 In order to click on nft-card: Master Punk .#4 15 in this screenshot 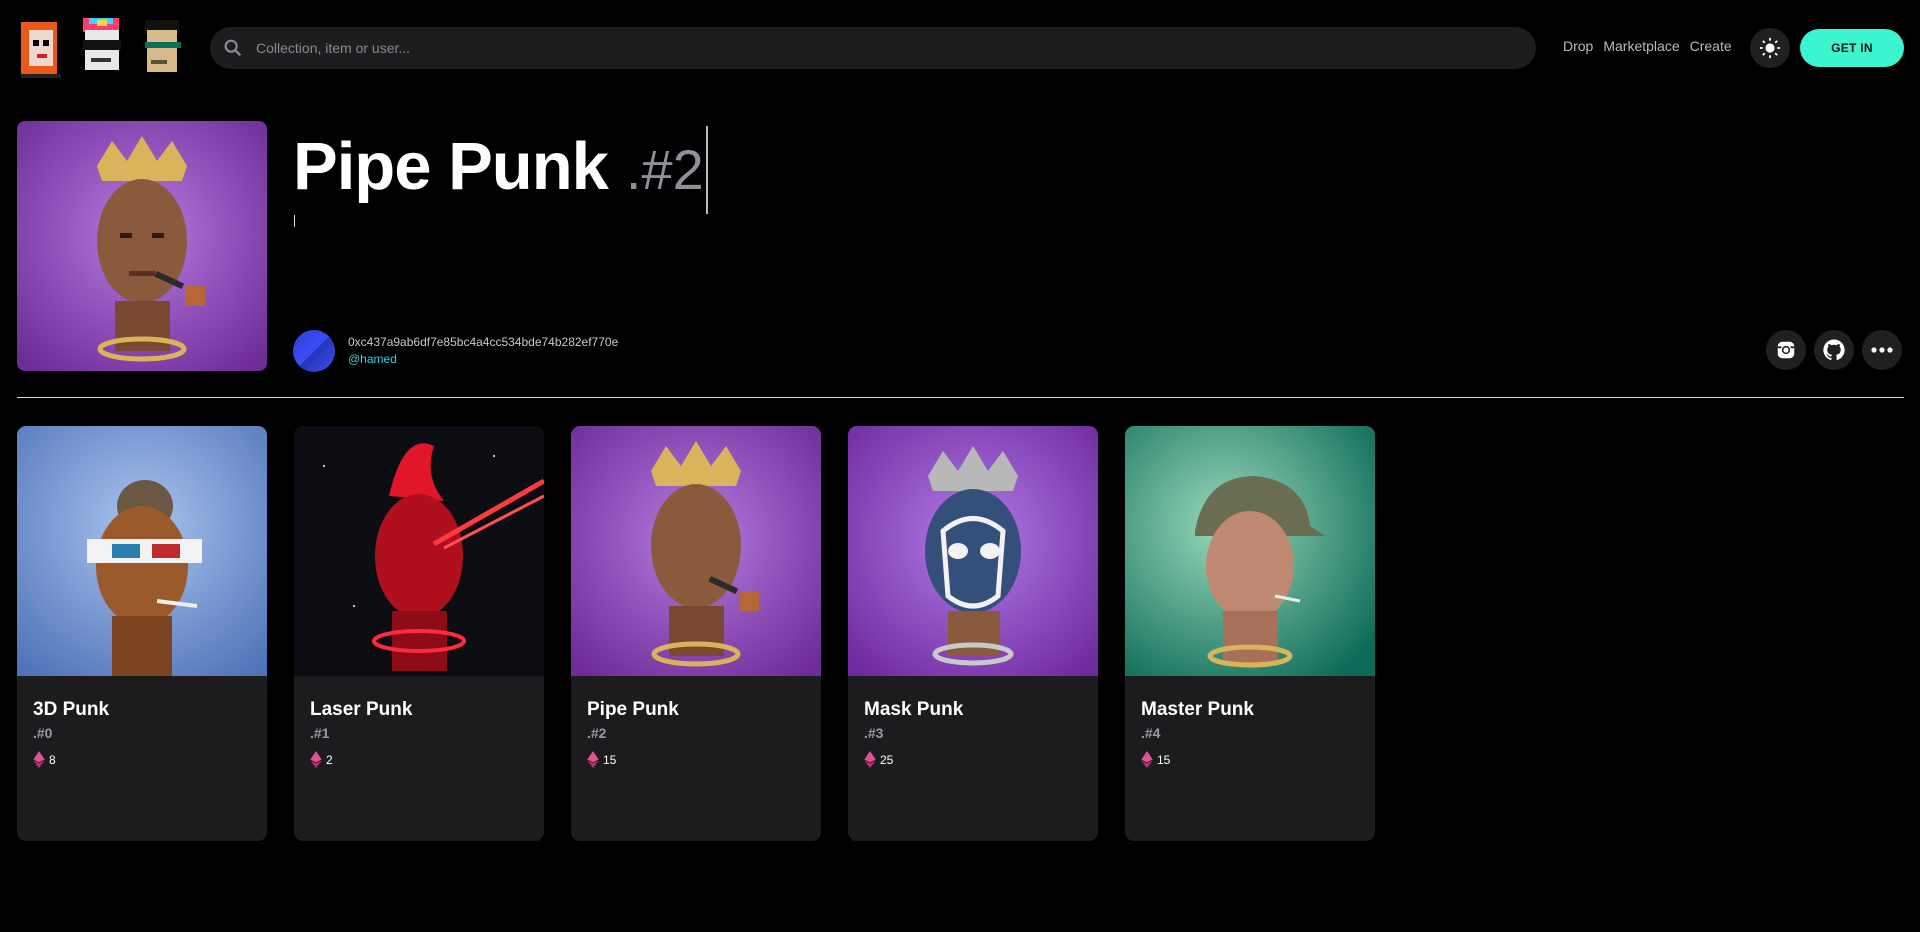, I will do `click(1250, 633)`.